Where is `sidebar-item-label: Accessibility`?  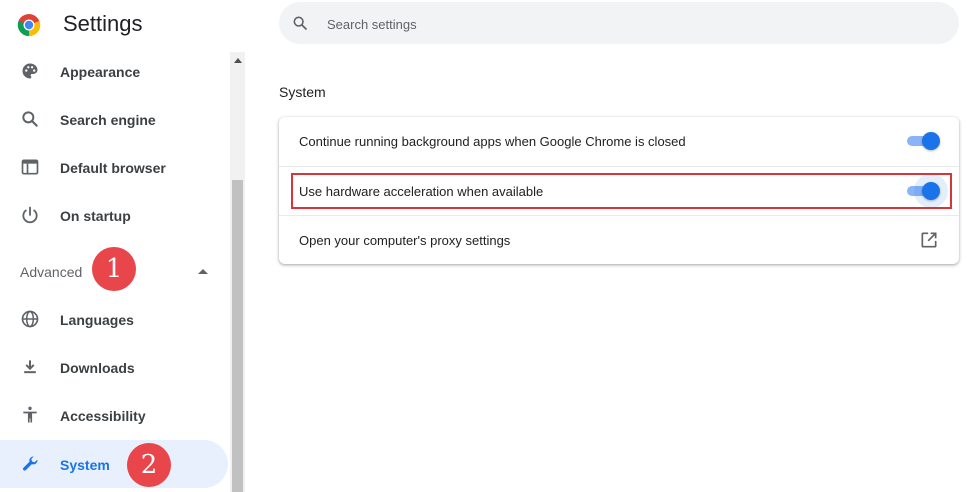 sidebar-item-label: Accessibility is located at coordinates (103, 416).